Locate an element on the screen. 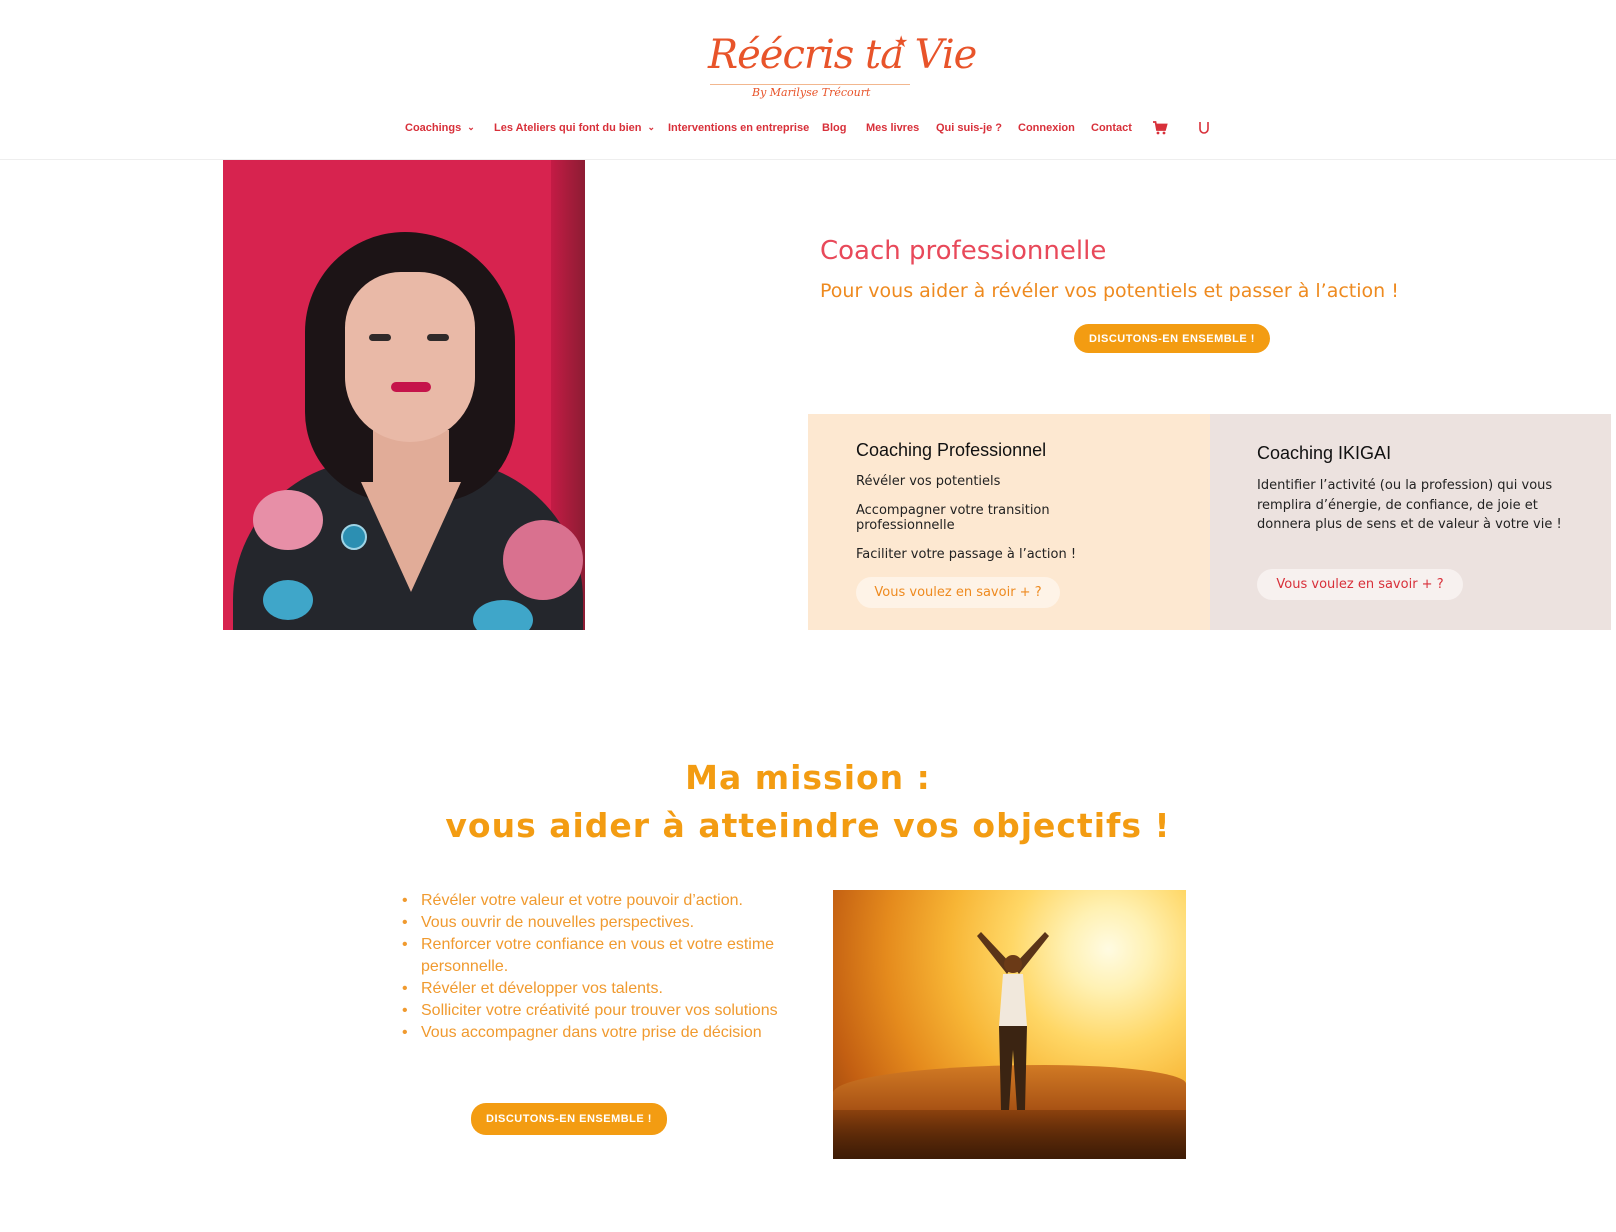 This screenshot has height=1232, width=1616. nav-item-coachings: Coachings ⌄ is located at coordinates (440, 128).